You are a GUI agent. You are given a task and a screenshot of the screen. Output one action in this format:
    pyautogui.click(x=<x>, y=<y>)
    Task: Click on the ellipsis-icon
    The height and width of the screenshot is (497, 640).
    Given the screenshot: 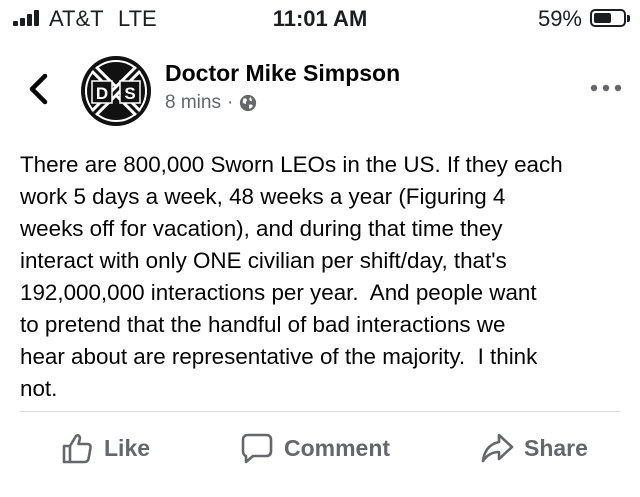 What is the action you would take?
    pyautogui.click(x=606, y=88)
    